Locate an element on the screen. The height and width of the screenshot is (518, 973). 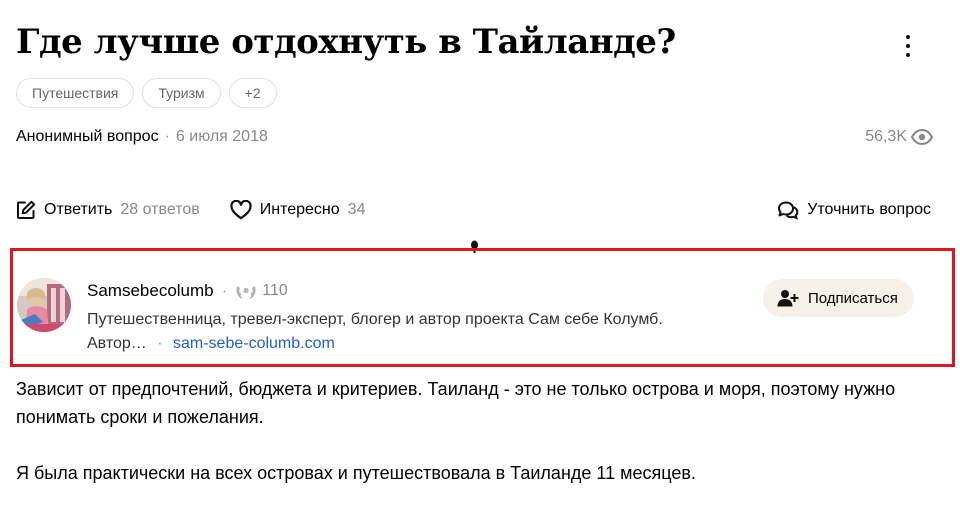
interesting-count: 34 is located at coordinates (356, 209).